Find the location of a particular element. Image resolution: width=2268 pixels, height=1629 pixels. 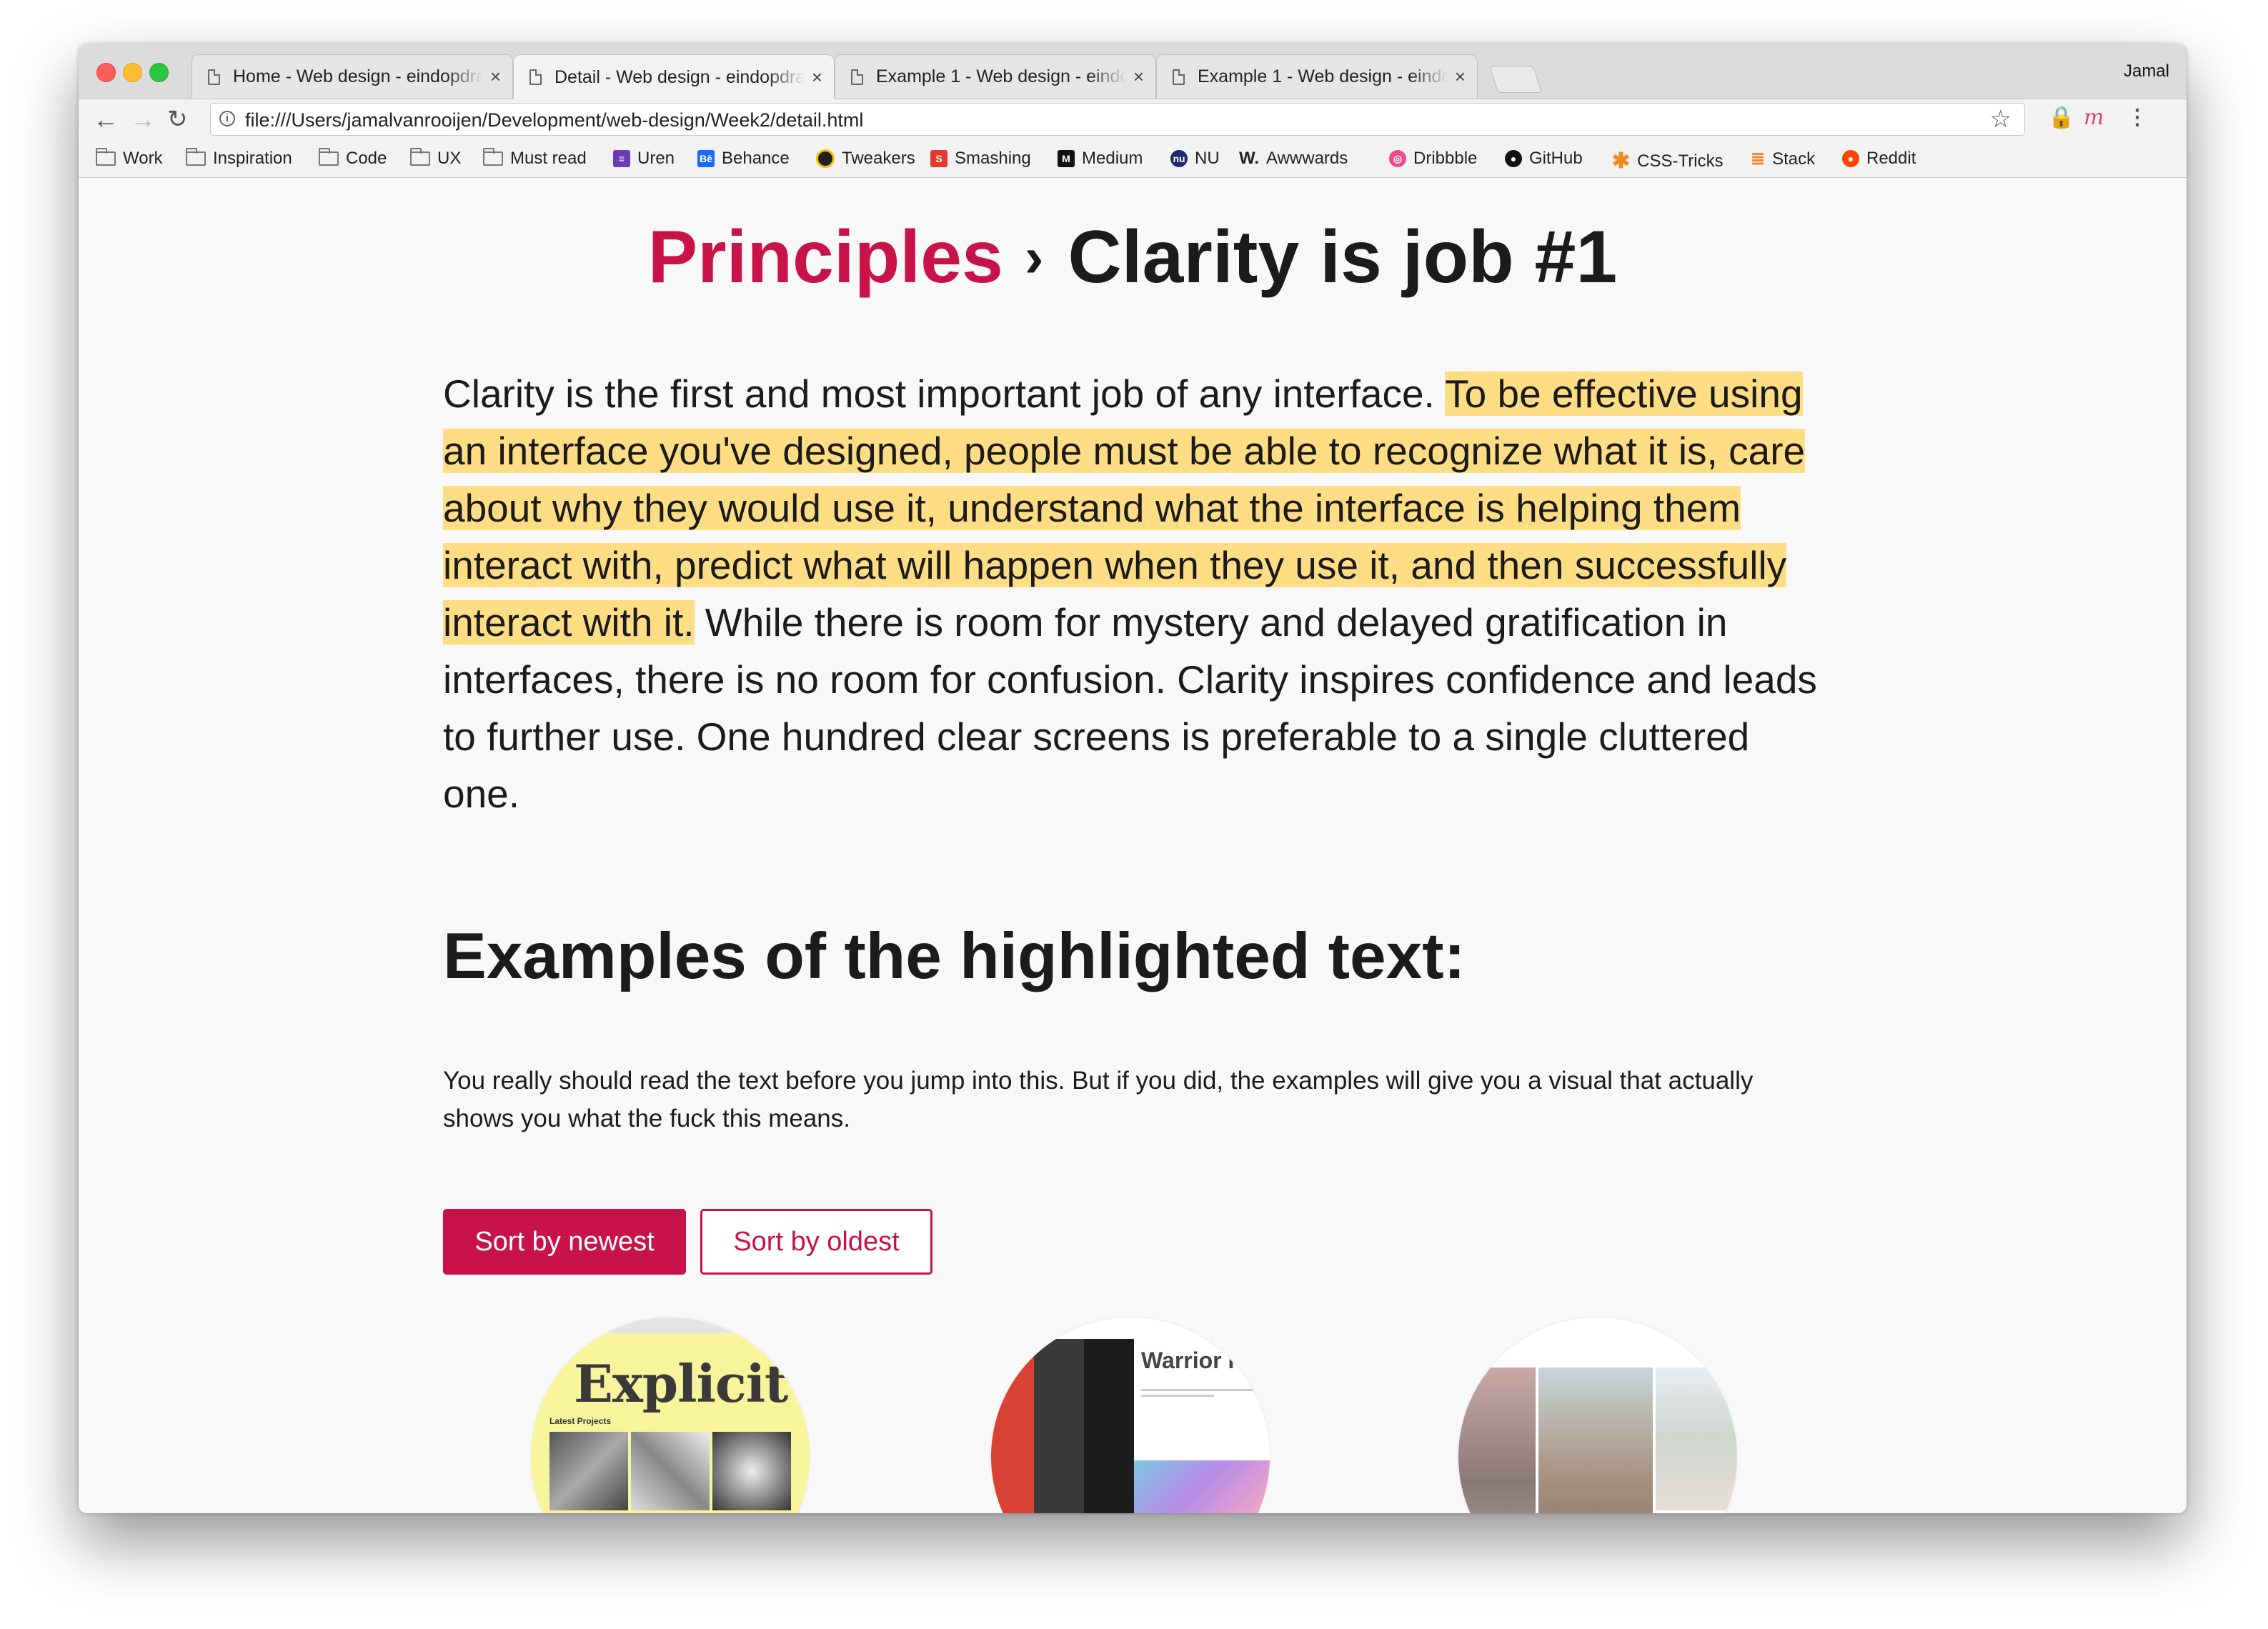

tab-detail: Detail - Web design - eindopdracht × is located at coordinates (674, 76).